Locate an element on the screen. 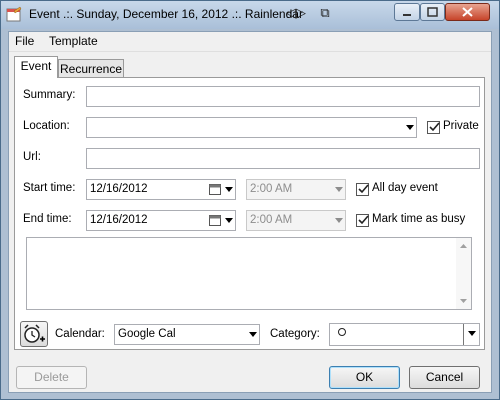 The image size is (500, 400). maximize-icon is located at coordinates (432, 12).